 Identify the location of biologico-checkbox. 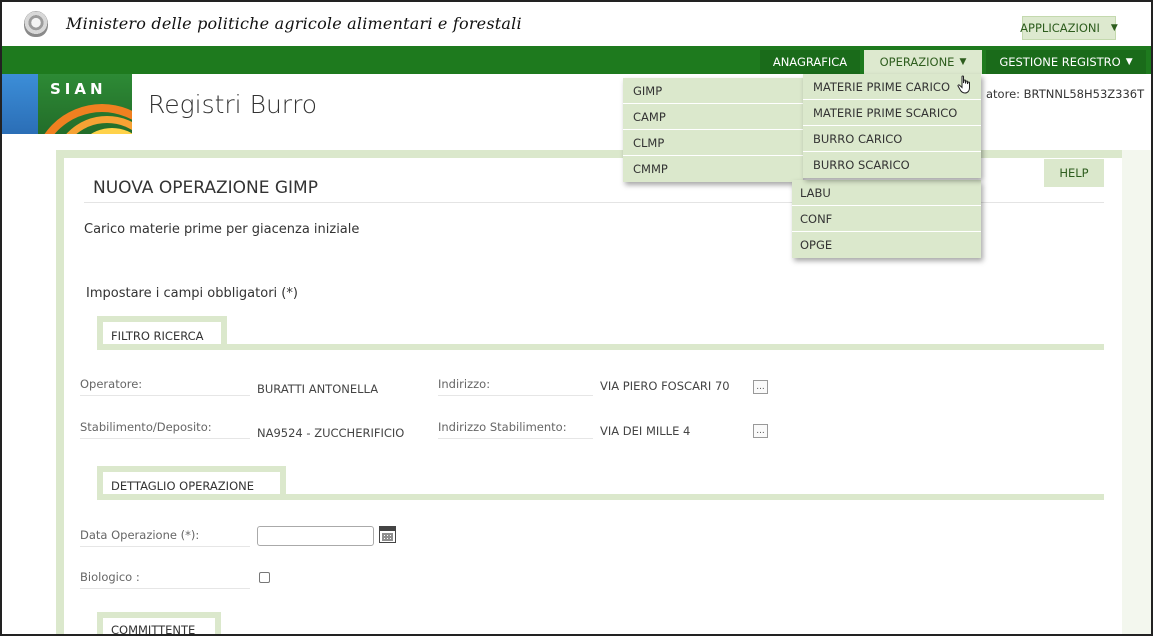
(264, 577).